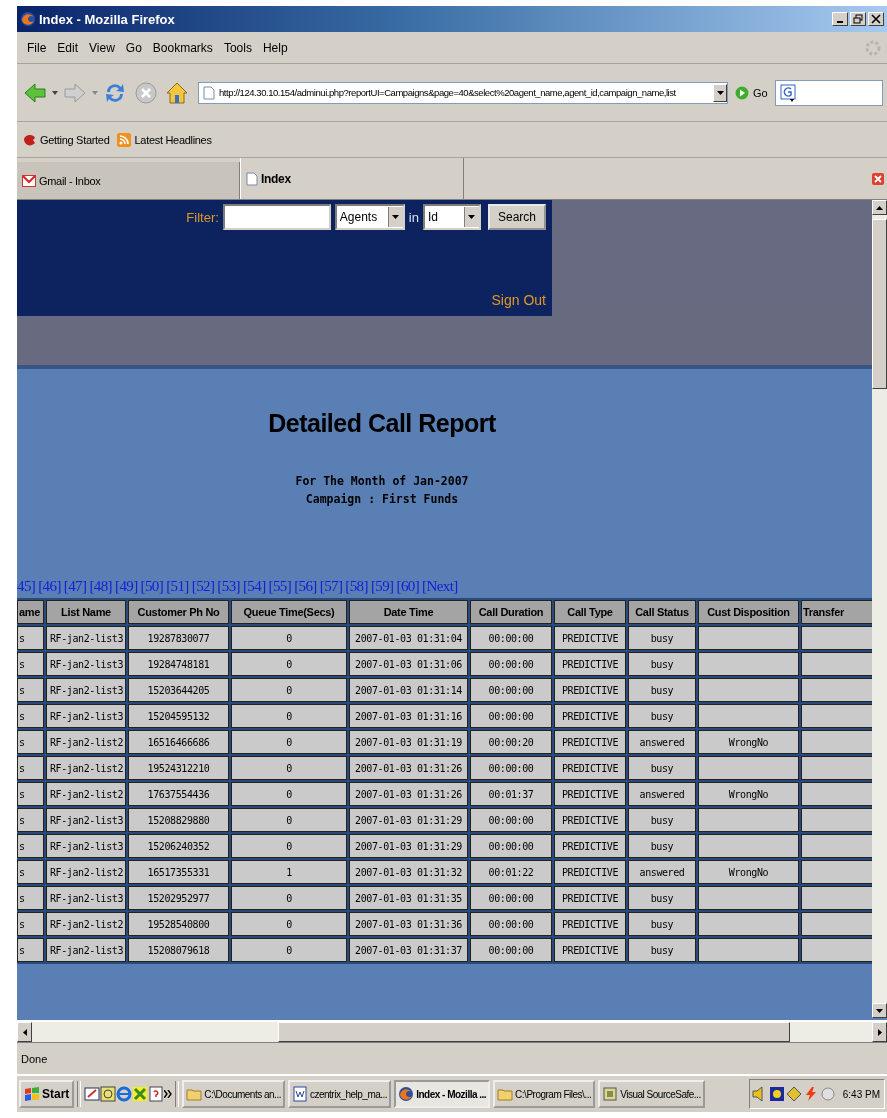 This screenshot has height=1118, width=887. Describe the element at coordinates (382, 423) in the screenshot. I see `report-title: Detailed Call Report` at that location.